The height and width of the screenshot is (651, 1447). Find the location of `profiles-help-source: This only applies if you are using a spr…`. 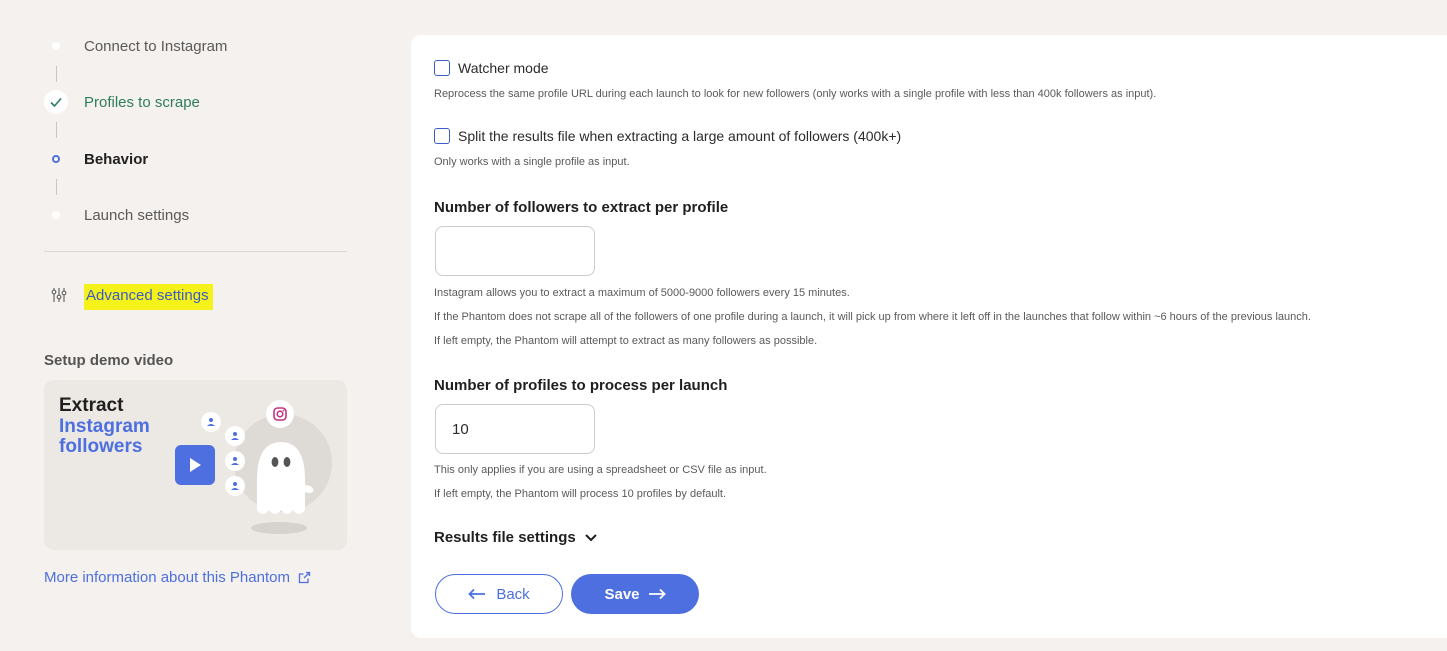

profiles-help-source: This only applies if you are using a spr… is located at coordinates (600, 470).